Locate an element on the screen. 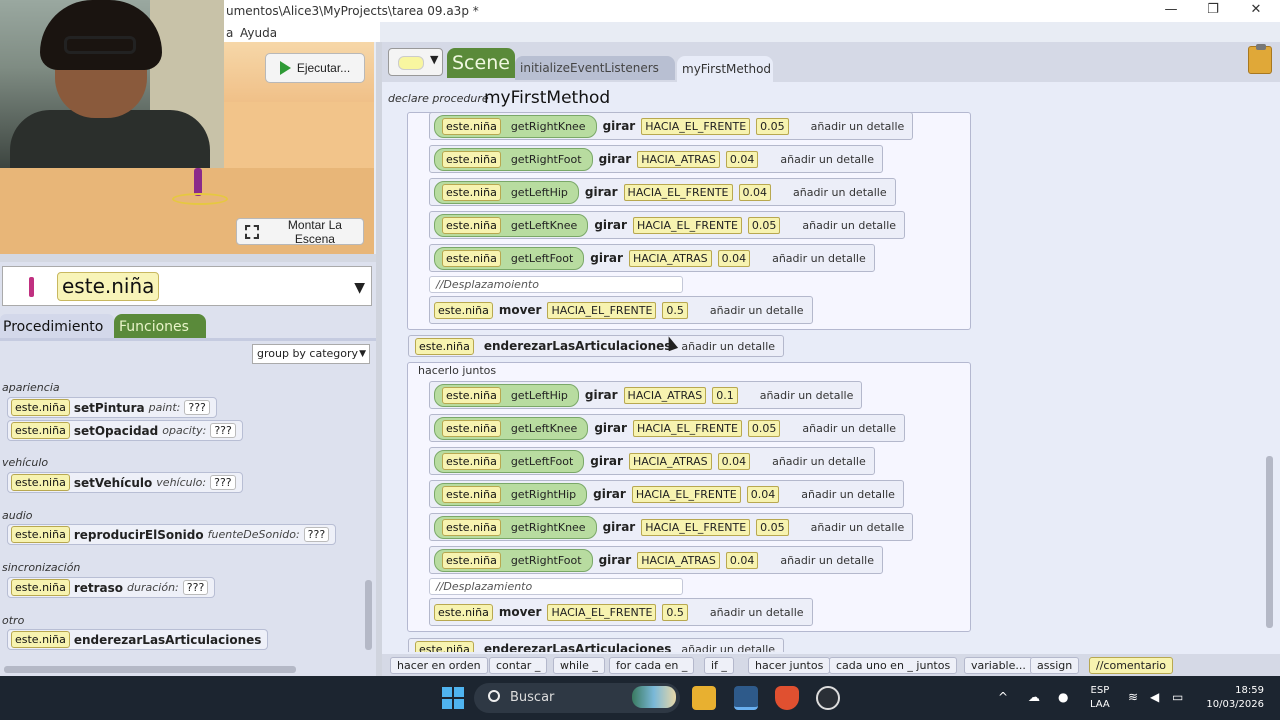 The image size is (1280, 720). menu-item-ayuda: Ayuda is located at coordinates (258, 33).